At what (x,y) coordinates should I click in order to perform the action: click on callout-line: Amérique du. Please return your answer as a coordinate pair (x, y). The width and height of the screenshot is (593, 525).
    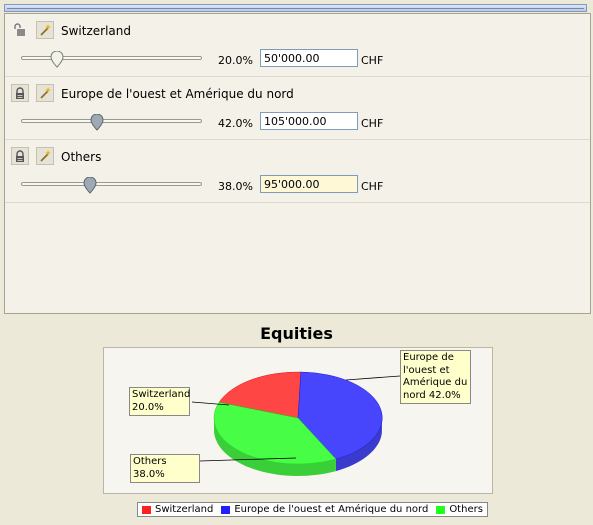
    Looking at the image, I should click on (435, 382).